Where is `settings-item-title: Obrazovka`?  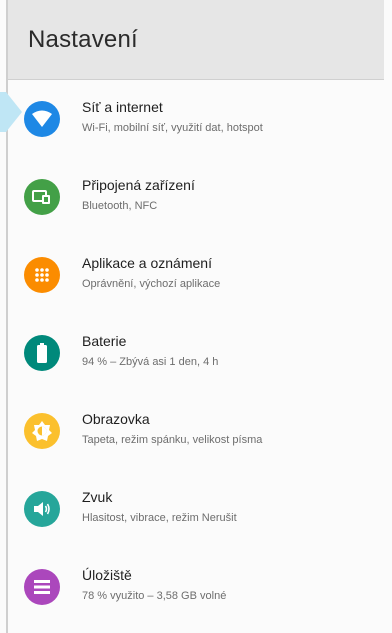 settings-item-title: Obrazovka is located at coordinates (116, 419).